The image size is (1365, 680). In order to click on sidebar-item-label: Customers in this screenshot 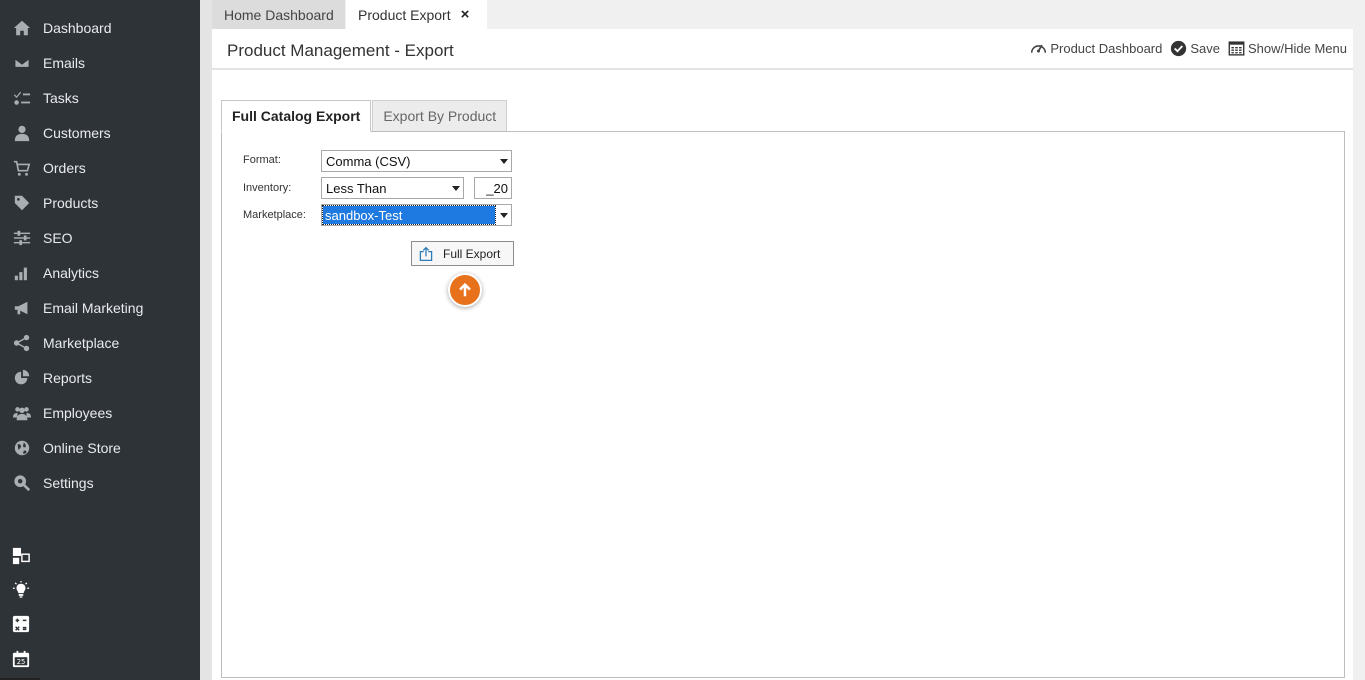, I will do `click(77, 132)`.